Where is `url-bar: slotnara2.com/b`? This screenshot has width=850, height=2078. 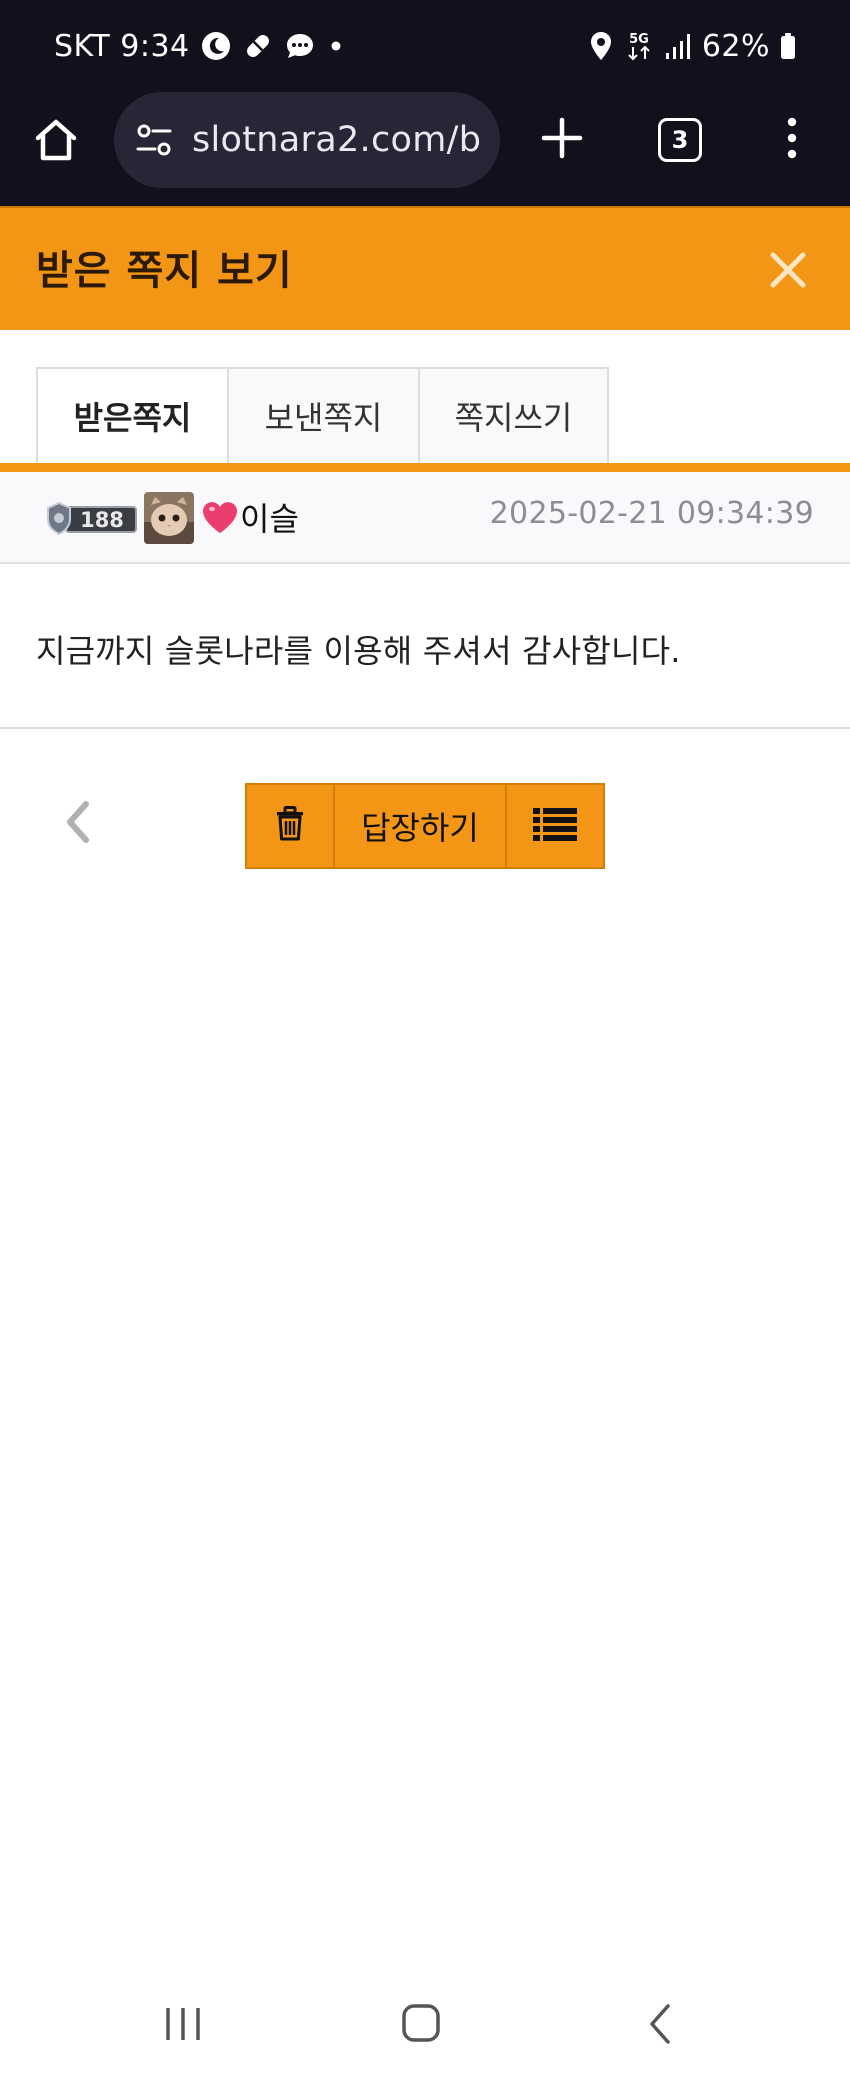 url-bar: slotnara2.com/b is located at coordinates (307, 140).